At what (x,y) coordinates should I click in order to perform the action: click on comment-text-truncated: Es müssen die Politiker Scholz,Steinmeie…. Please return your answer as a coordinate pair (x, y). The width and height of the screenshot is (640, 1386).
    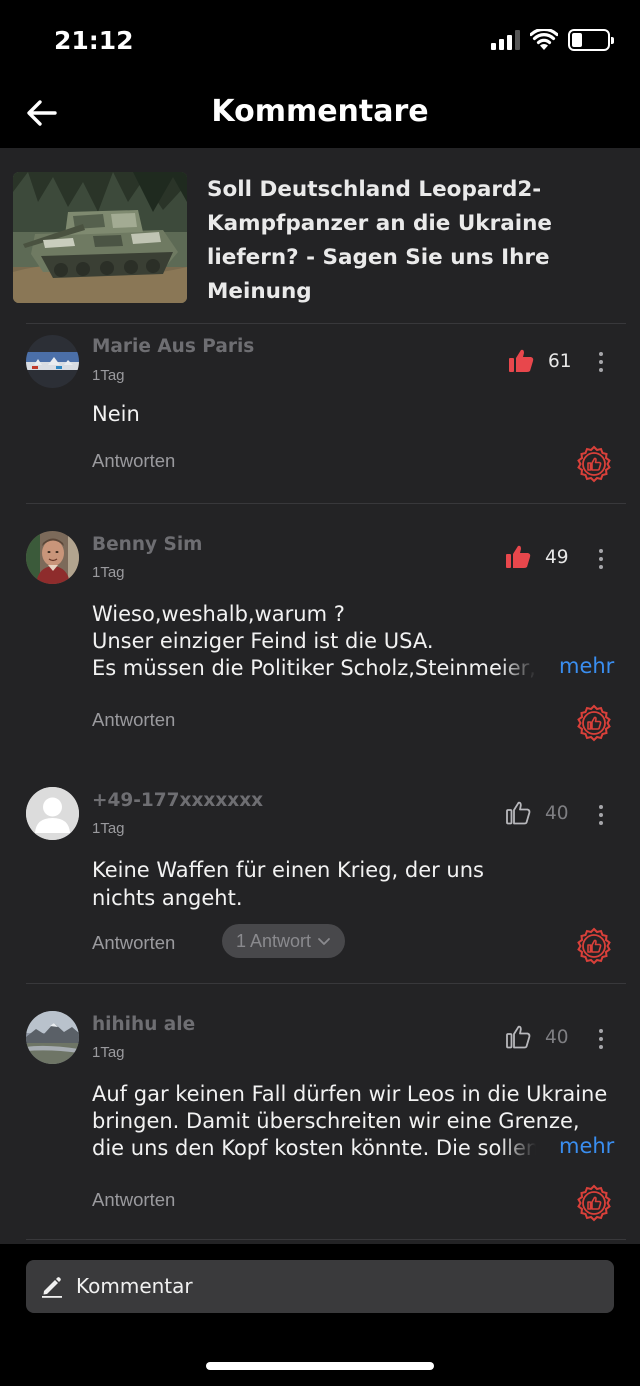
    Looking at the image, I should click on (314, 668).